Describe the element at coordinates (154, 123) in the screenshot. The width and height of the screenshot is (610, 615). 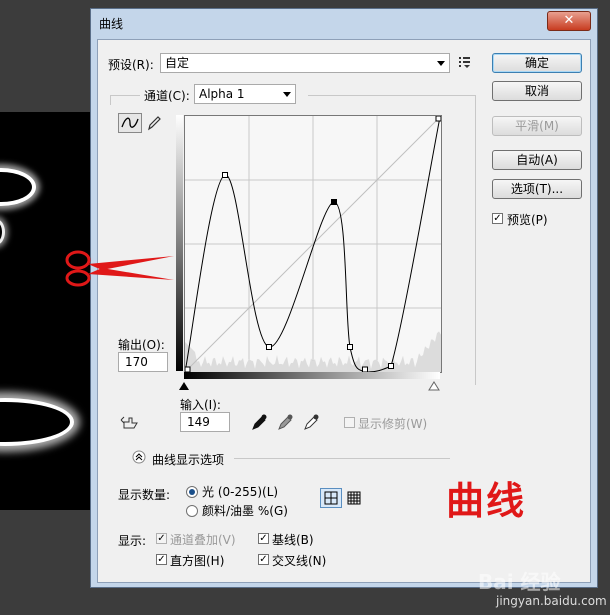
I see `pencil-icon` at that location.